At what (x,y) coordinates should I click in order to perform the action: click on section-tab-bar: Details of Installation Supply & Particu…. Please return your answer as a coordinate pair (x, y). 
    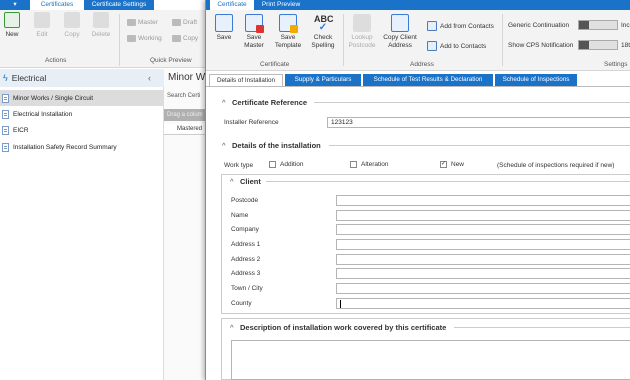
    Looking at the image, I should click on (418, 79).